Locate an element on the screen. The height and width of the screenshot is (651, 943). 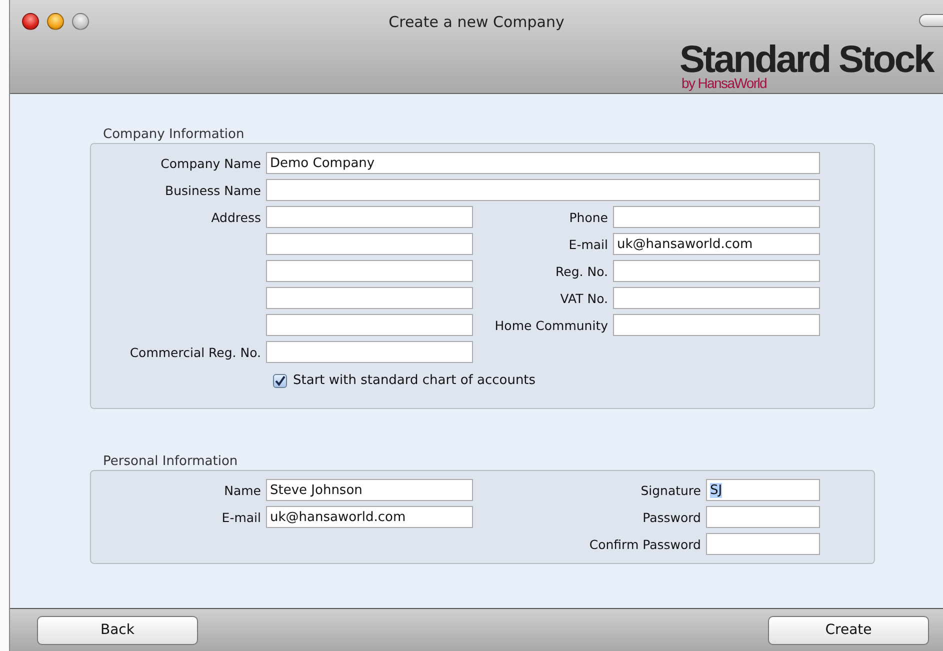
window-title: Create a new Company is located at coordinates (476, 22).